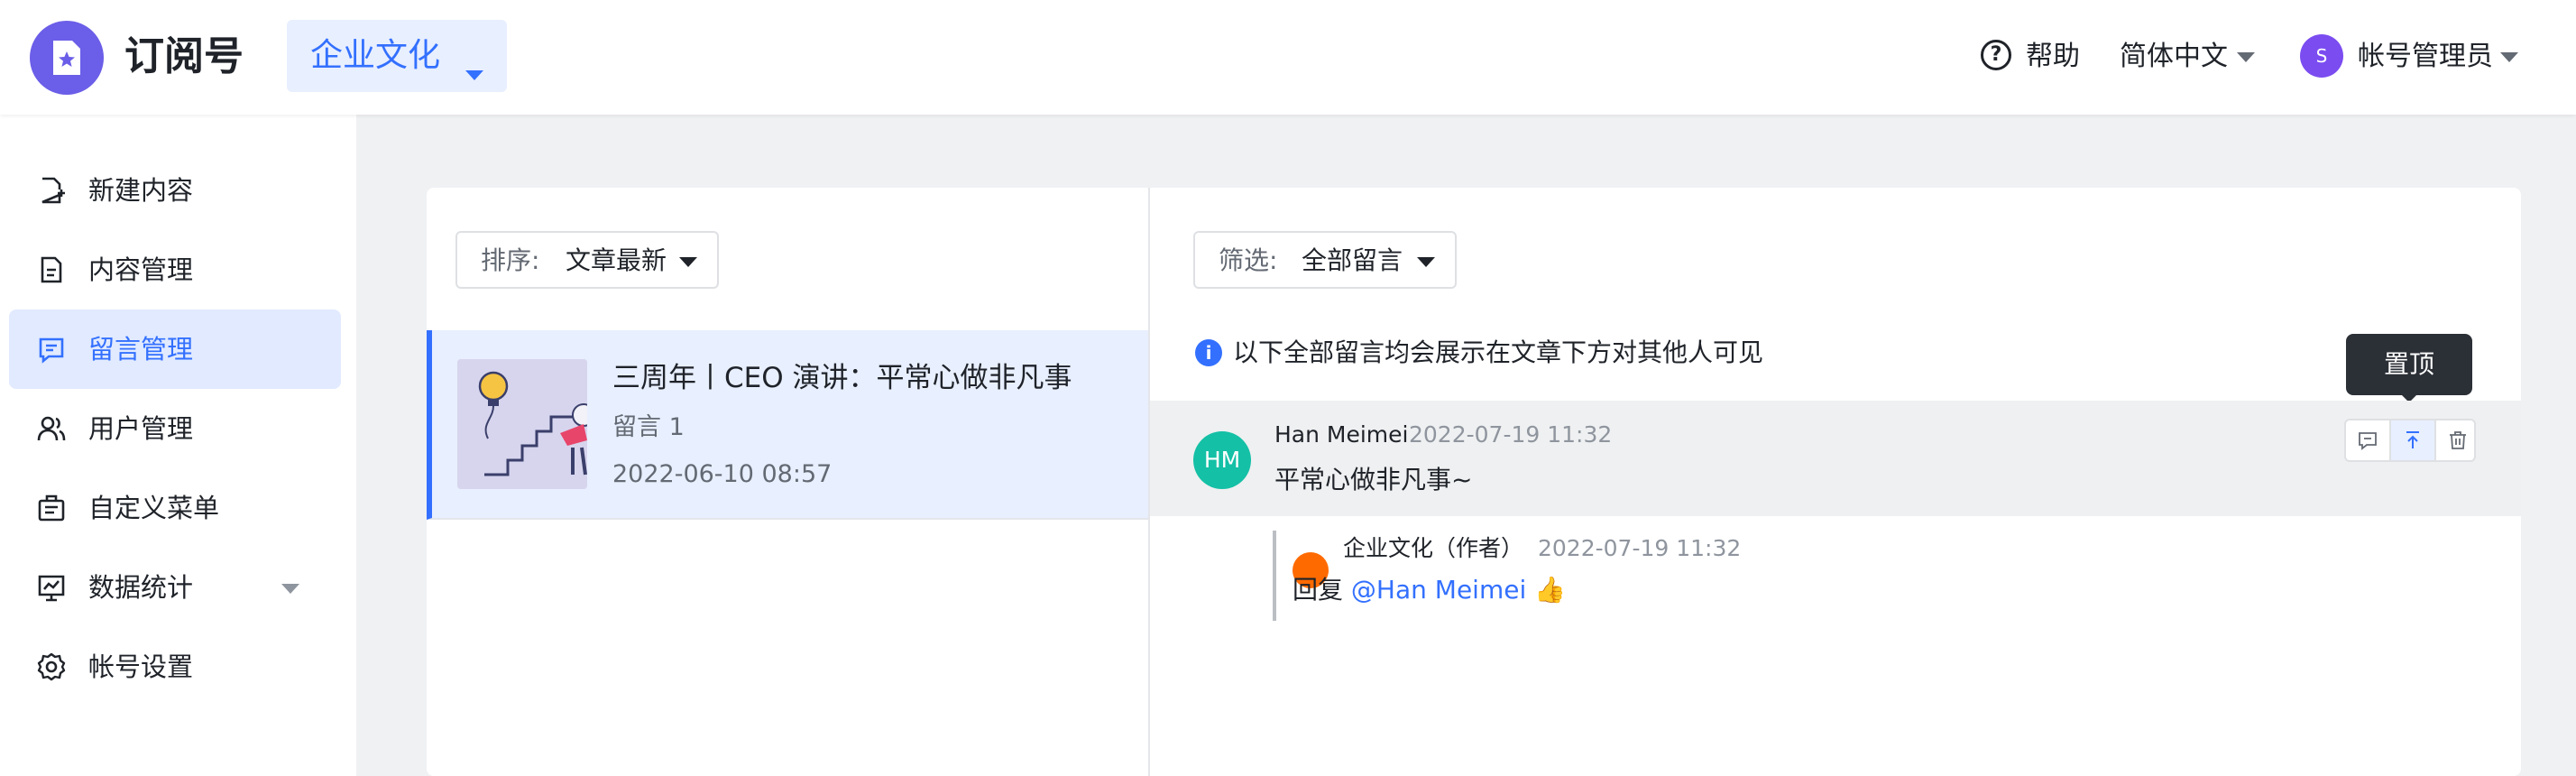 The width and height of the screenshot is (2576, 776). What do you see at coordinates (141, 428) in the screenshot?
I see `sidebar-item-label: 用户管理` at bounding box center [141, 428].